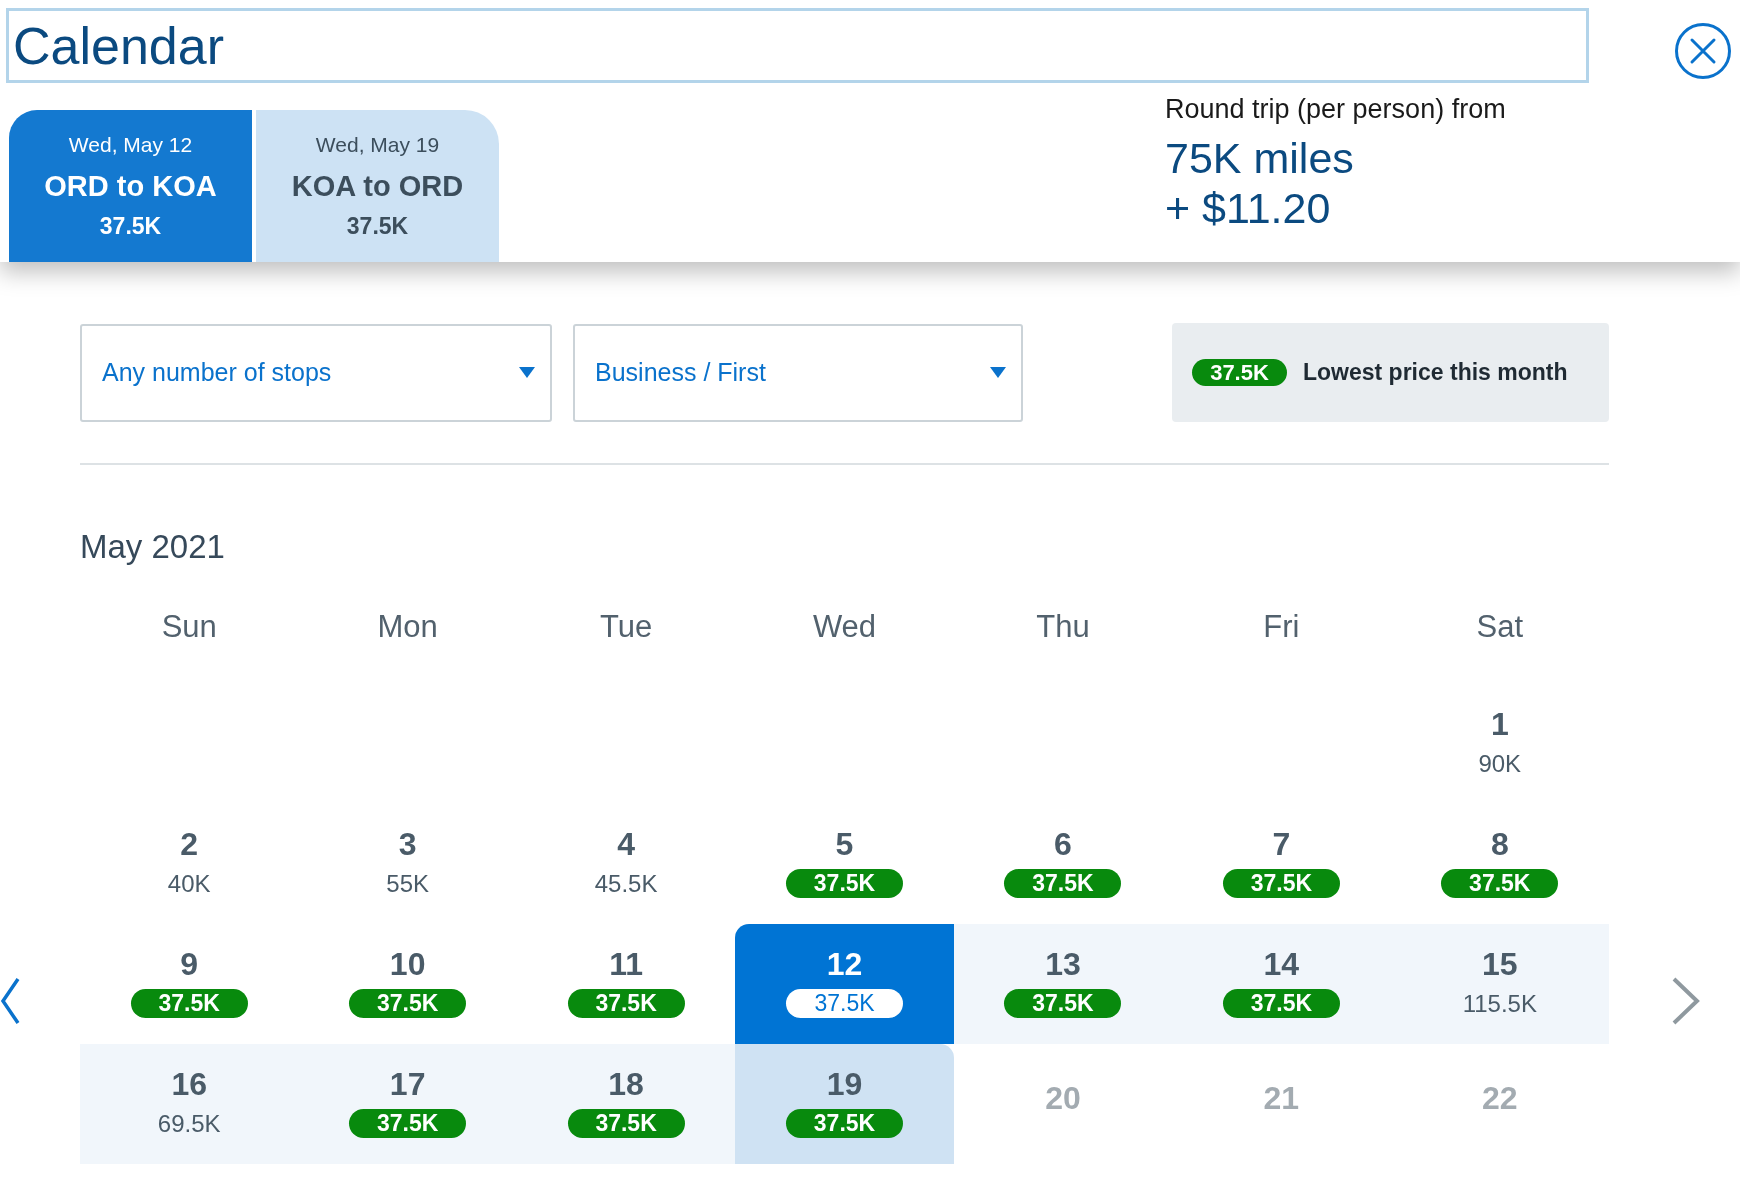  Describe the element at coordinates (407, 984) in the screenshot. I see `calendar-day: 10 37.5K` at that location.